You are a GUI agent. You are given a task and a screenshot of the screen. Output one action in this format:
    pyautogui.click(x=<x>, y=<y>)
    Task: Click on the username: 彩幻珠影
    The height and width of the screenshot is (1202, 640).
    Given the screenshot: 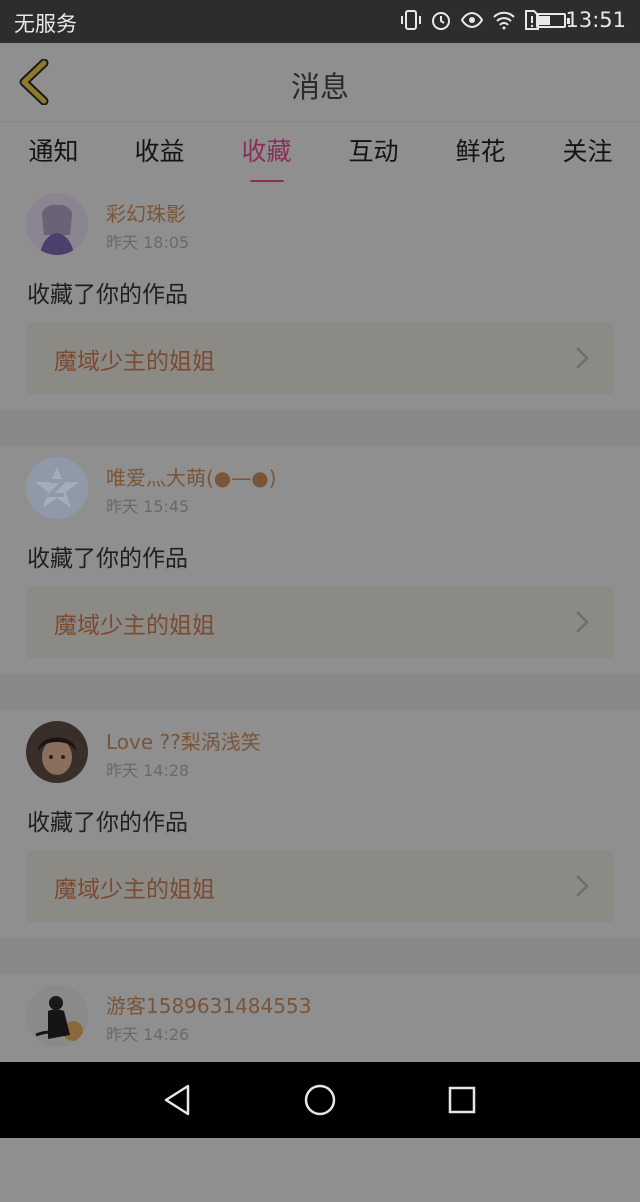 What is the action you would take?
    pyautogui.click(x=146, y=212)
    